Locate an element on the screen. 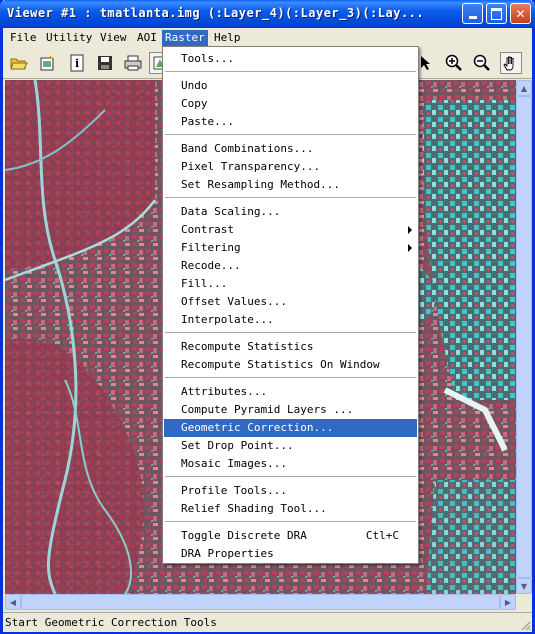 This screenshot has height=634, width=535. print-button is located at coordinates (133, 63).